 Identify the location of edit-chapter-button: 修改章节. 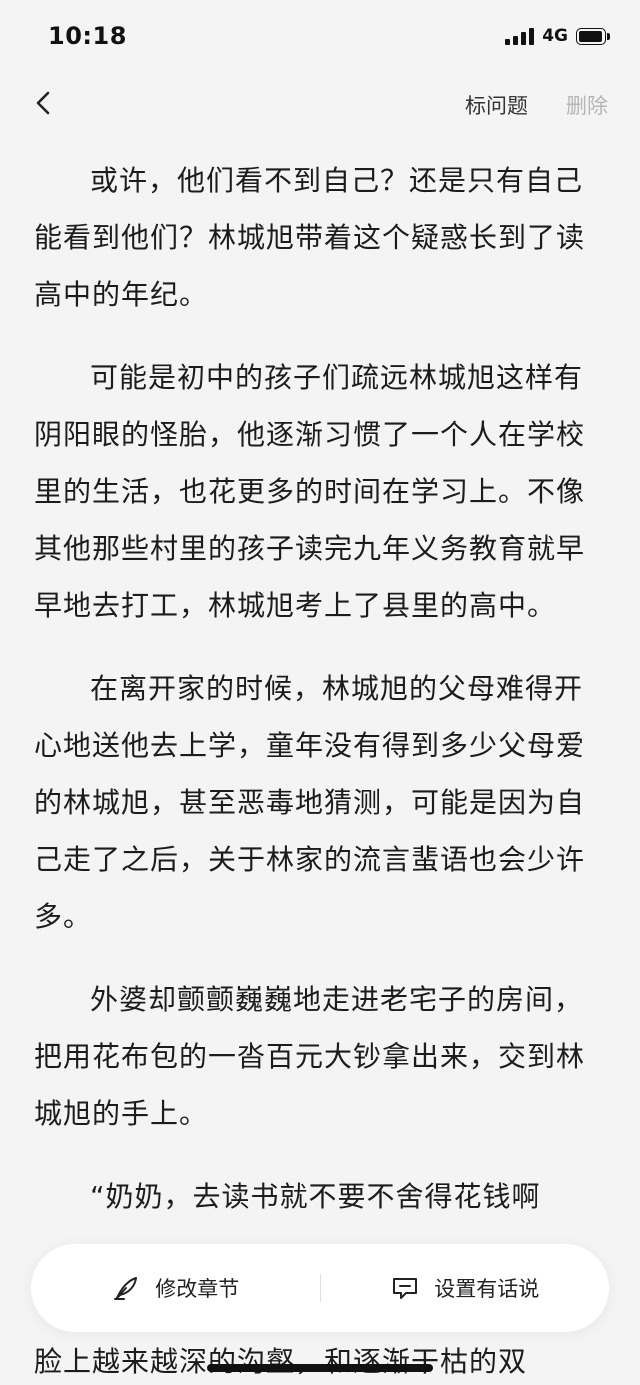
(175, 1288).